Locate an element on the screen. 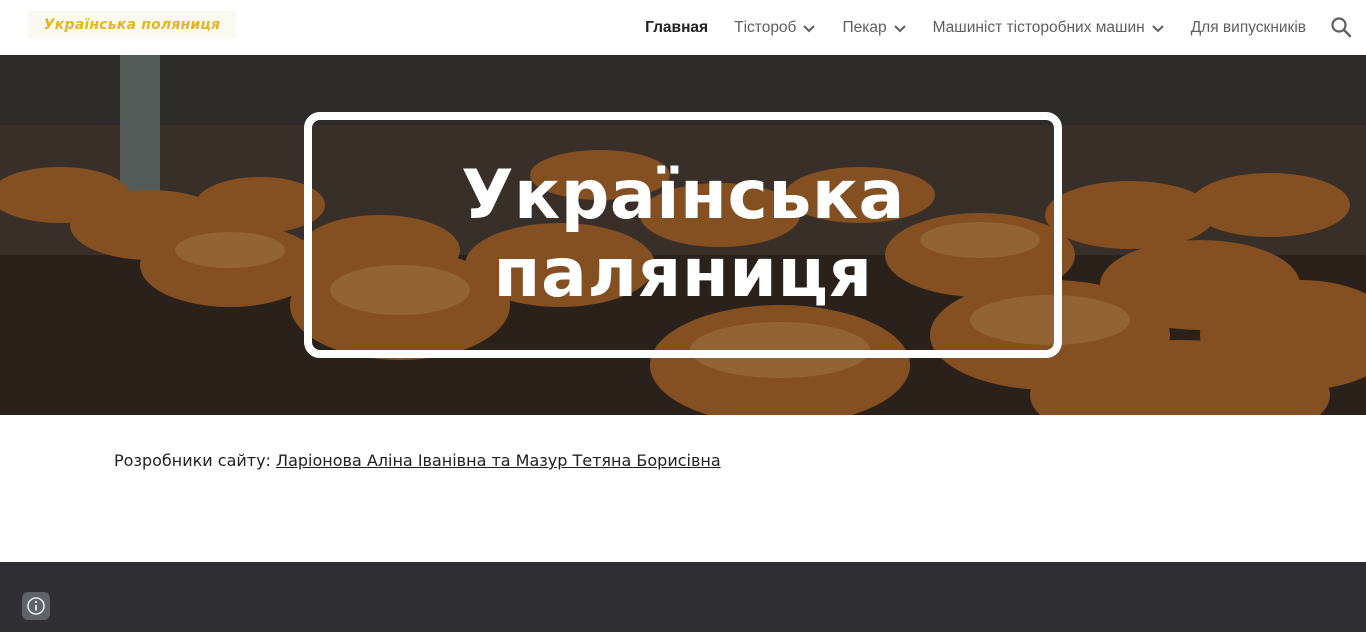  nav-item-label: Машиніст тісторобних машин is located at coordinates (1038, 27).